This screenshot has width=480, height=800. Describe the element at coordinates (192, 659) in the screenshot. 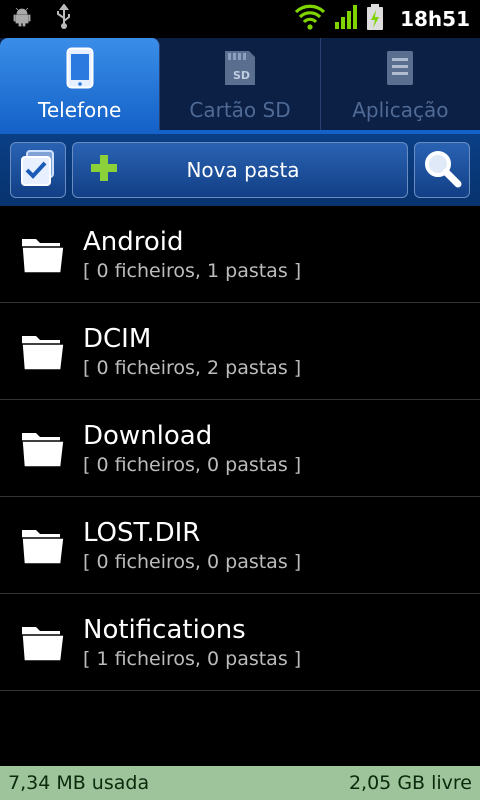

I see `folder-meta: [ 1 ficheiros, 0 pastas ]` at that location.